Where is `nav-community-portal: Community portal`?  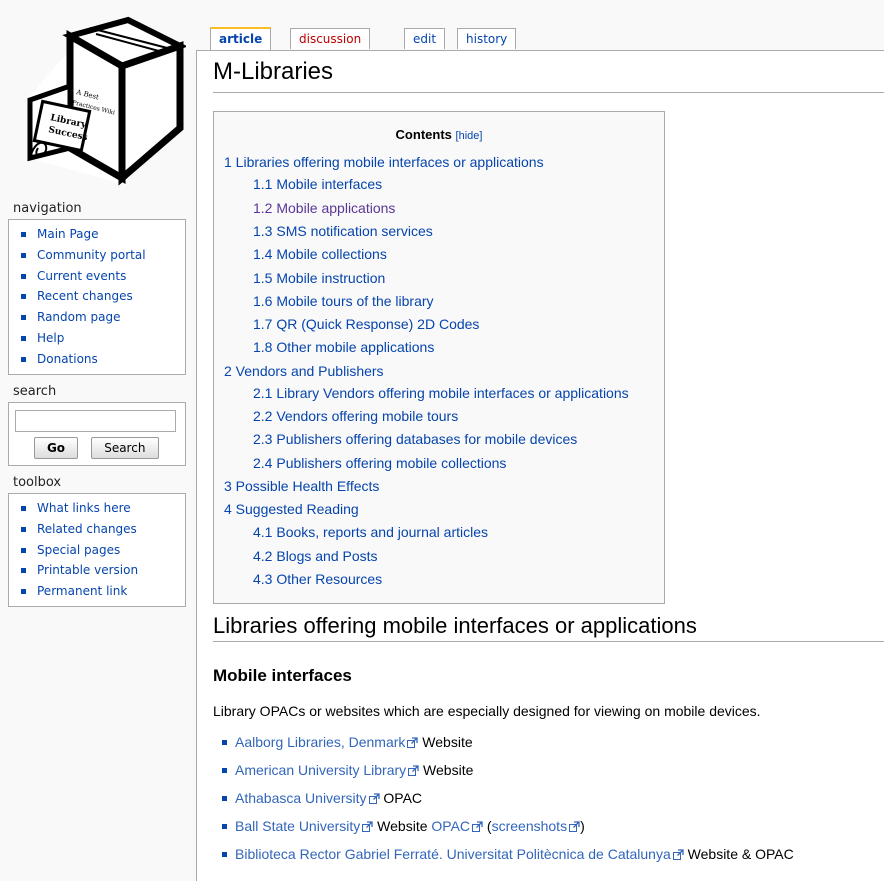
nav-community-portal: Community portal is located at coordinates (97, 255).